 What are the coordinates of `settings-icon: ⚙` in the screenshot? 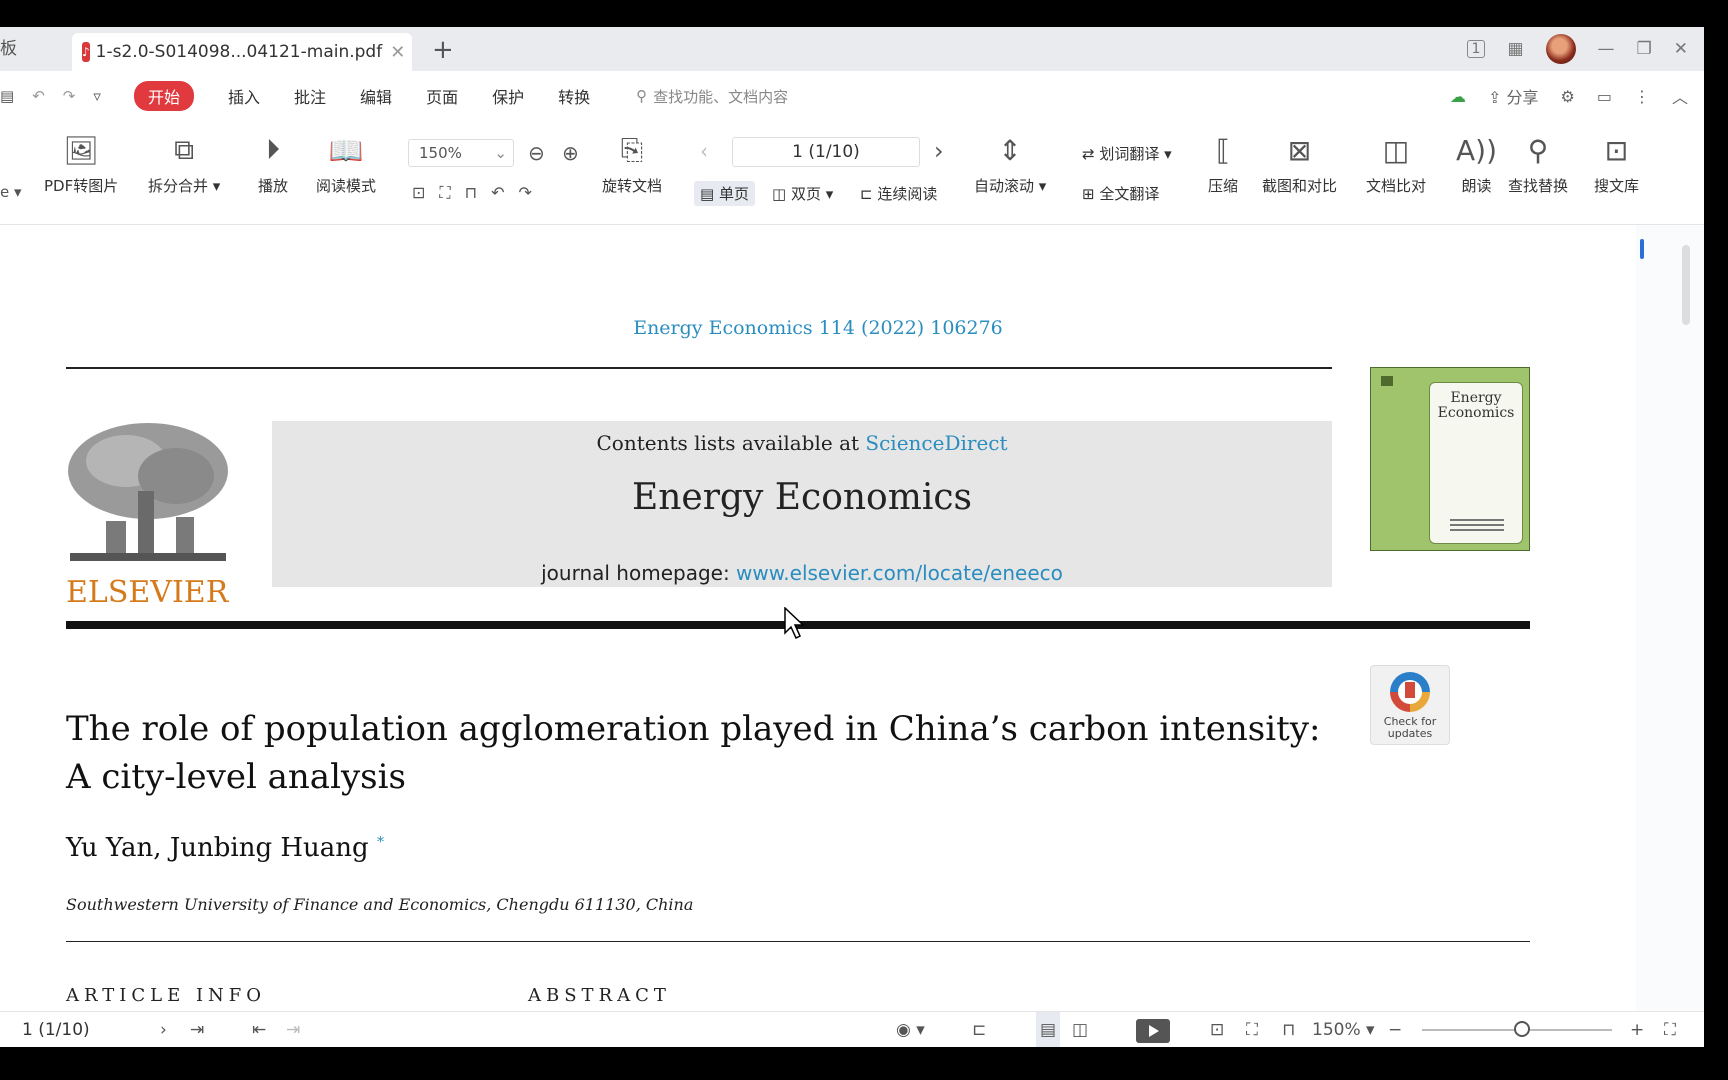 It's located at (1568, 96).